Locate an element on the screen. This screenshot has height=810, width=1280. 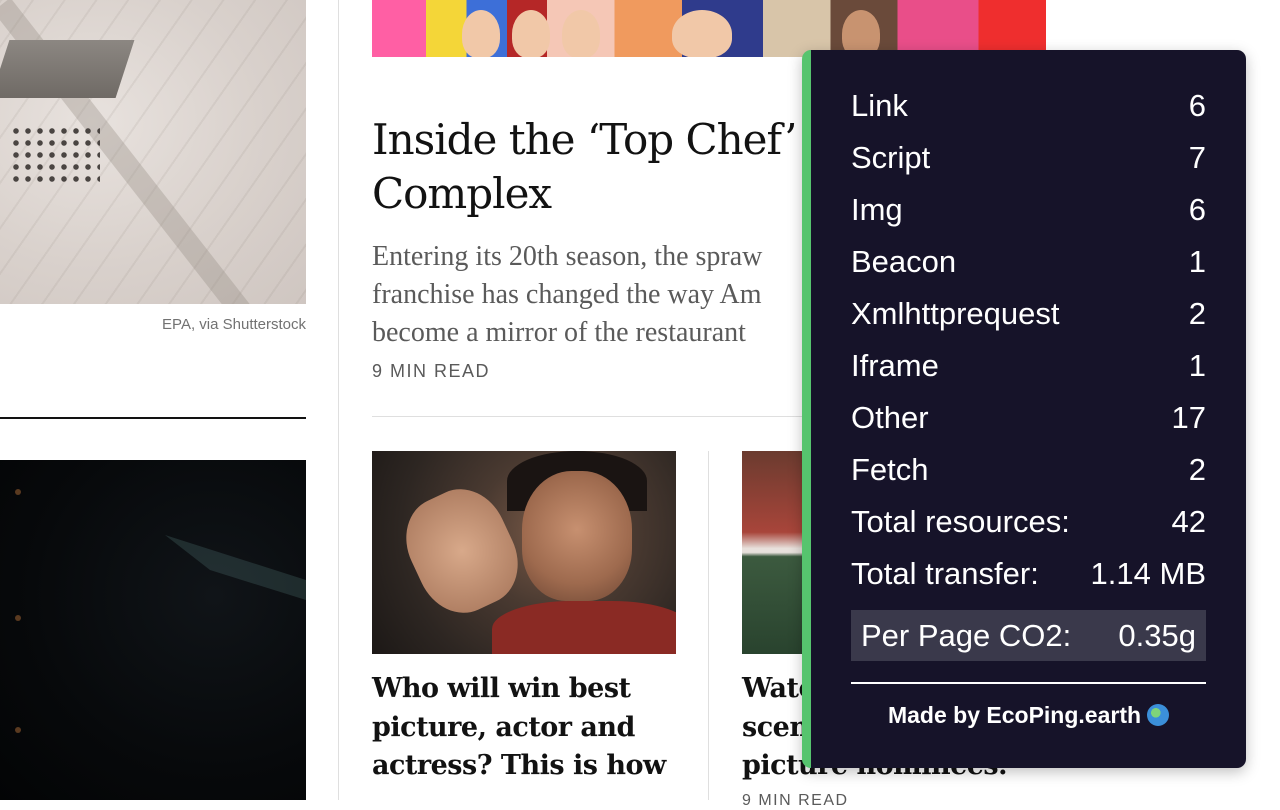
co2-value: 0.35g is located at coordinates (1157, 635).